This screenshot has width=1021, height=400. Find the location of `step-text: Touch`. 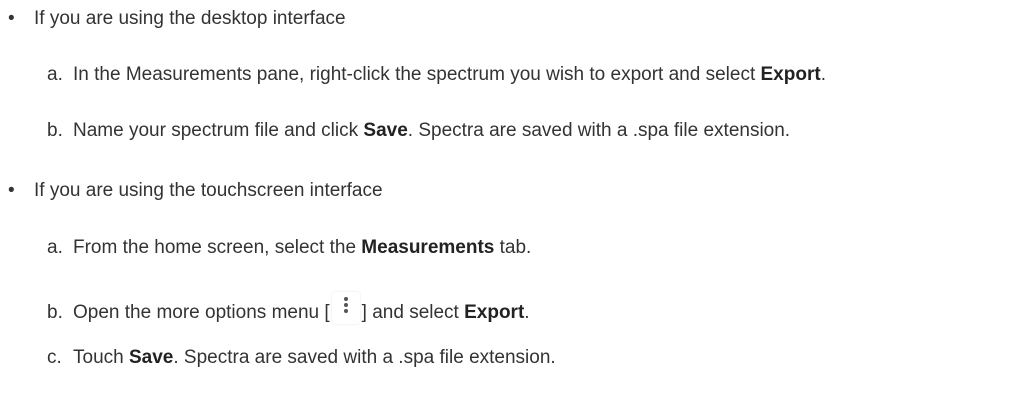

step-text: Touch is located at coordinates (101, 357).